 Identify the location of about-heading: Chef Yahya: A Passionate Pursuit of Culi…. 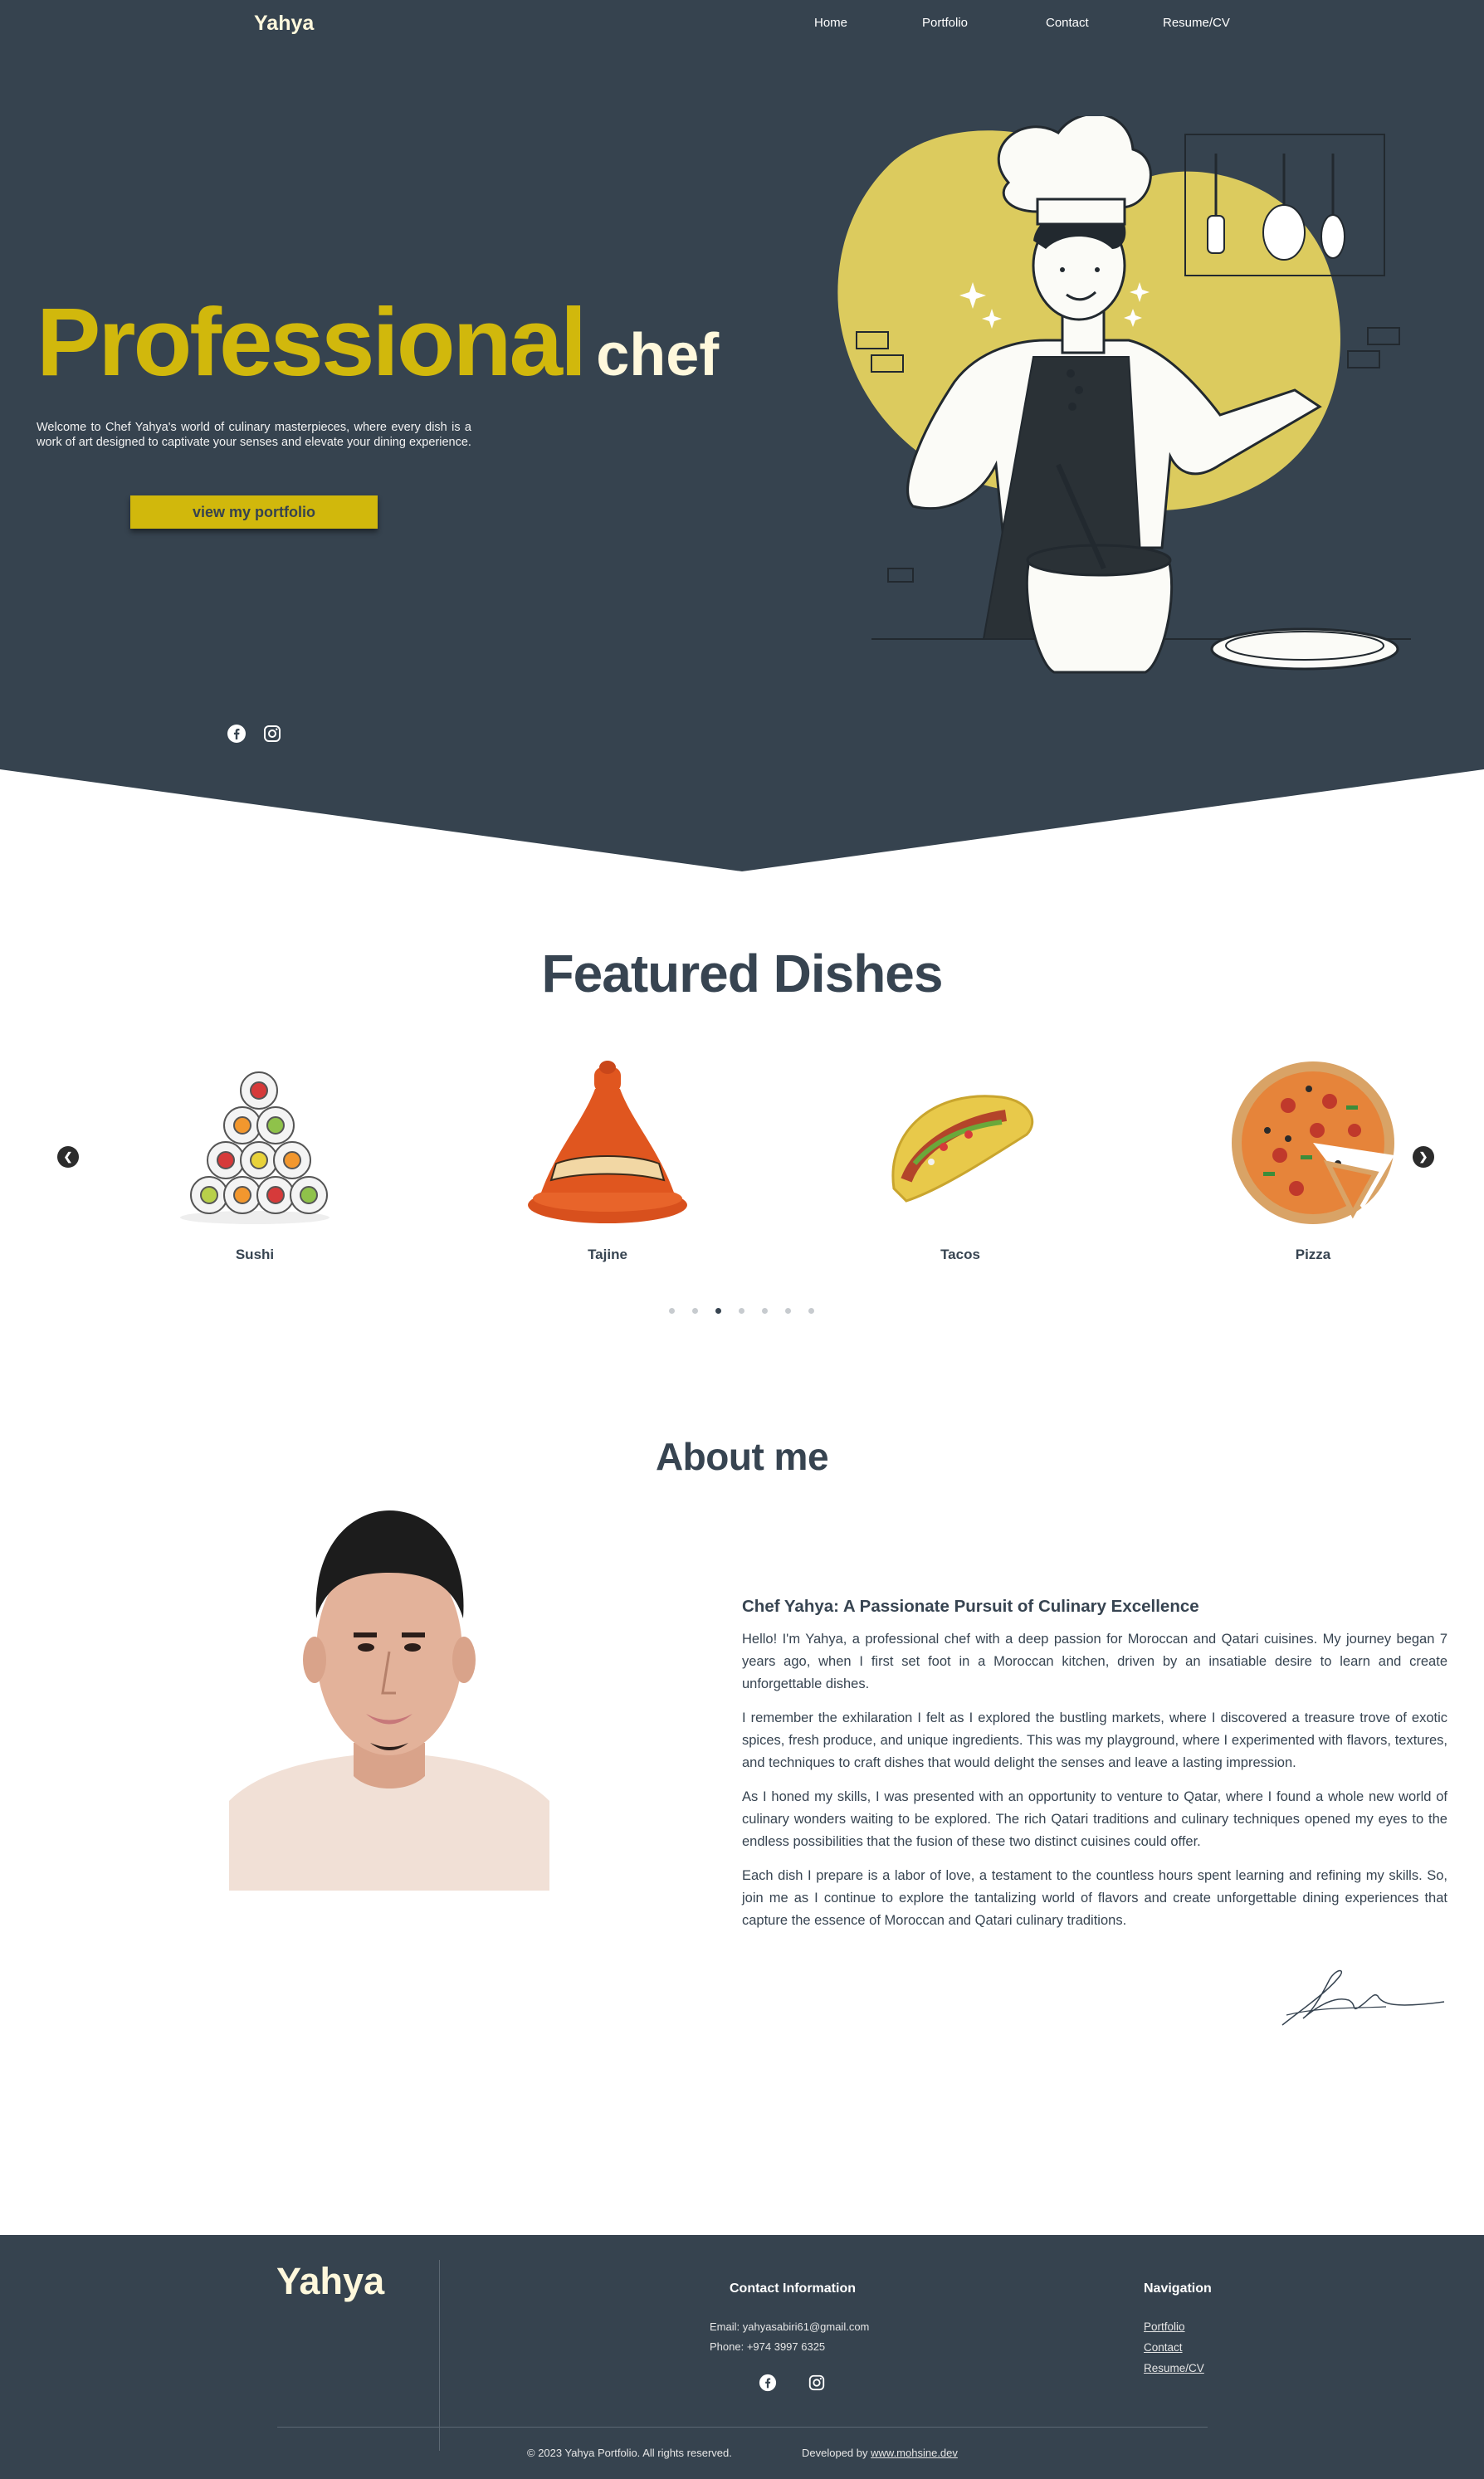
(970, 1606).